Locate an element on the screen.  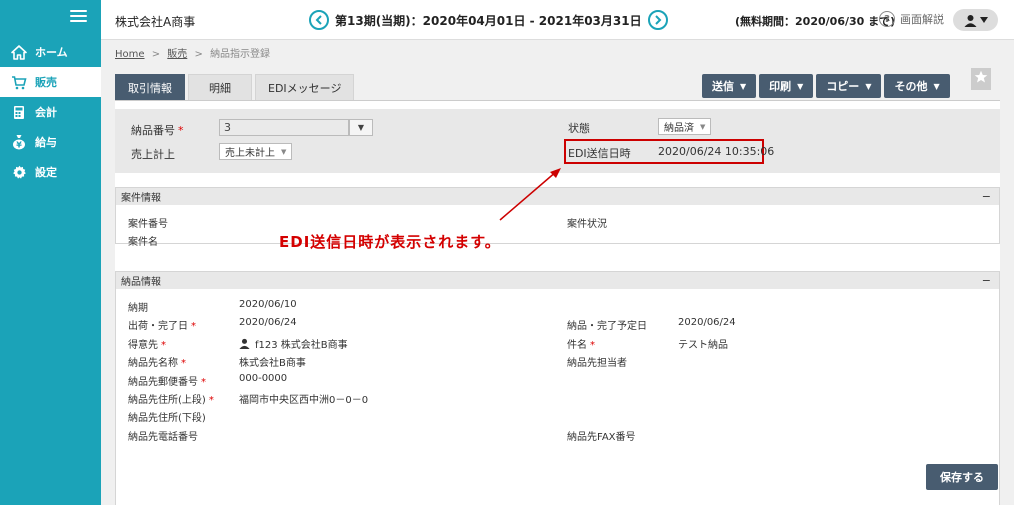
tab-edi-message: EDIメッセージ is located at coordinates (305, 87).